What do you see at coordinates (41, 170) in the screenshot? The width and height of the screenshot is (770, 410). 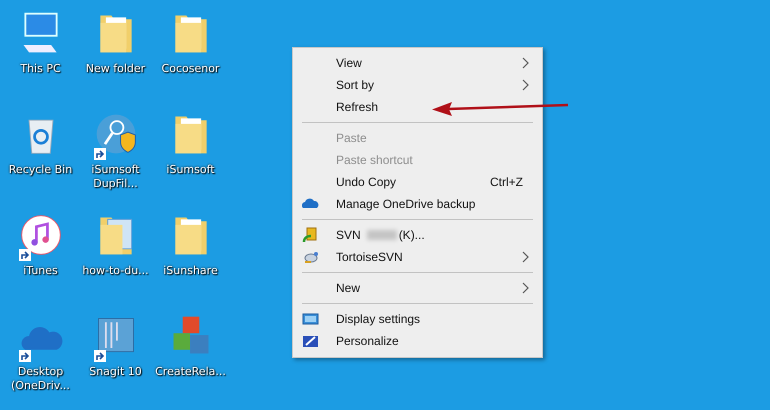 I see `icon-label: Recycle Bin` at bounding box center [41, 170].